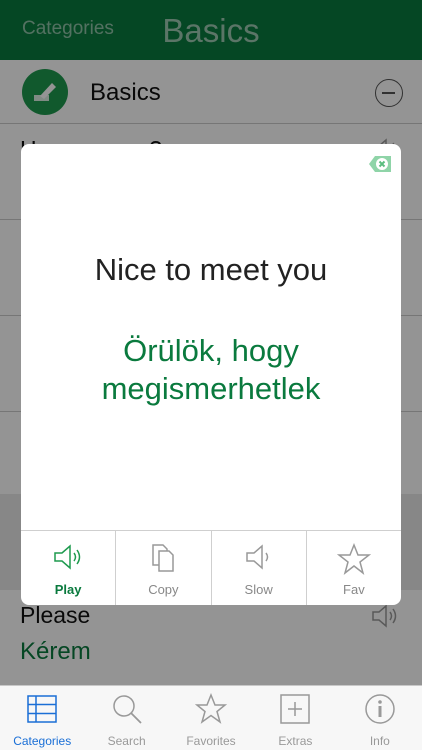 The image size is (422, 750). What do you see at coordinates (295, 741) in the screenshot?
I see `tab-label: Extras` at bounding box center [295, 741].